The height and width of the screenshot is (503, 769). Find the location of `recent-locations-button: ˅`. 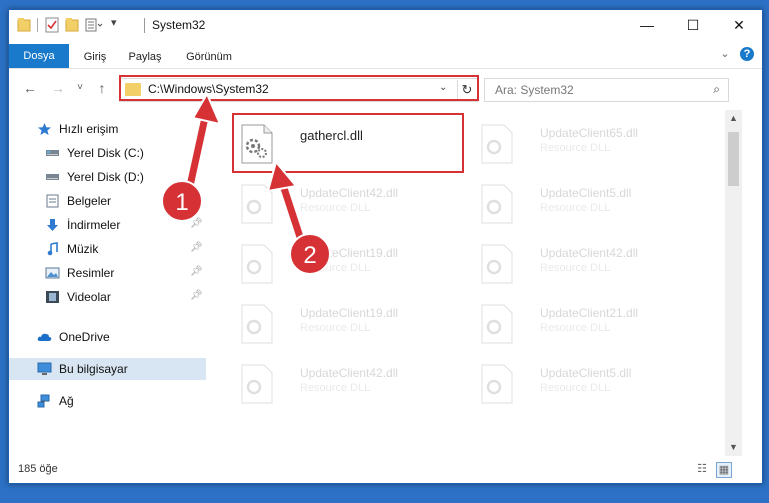

recent-locations-button: ˅ is located at coordinates (80, 88).